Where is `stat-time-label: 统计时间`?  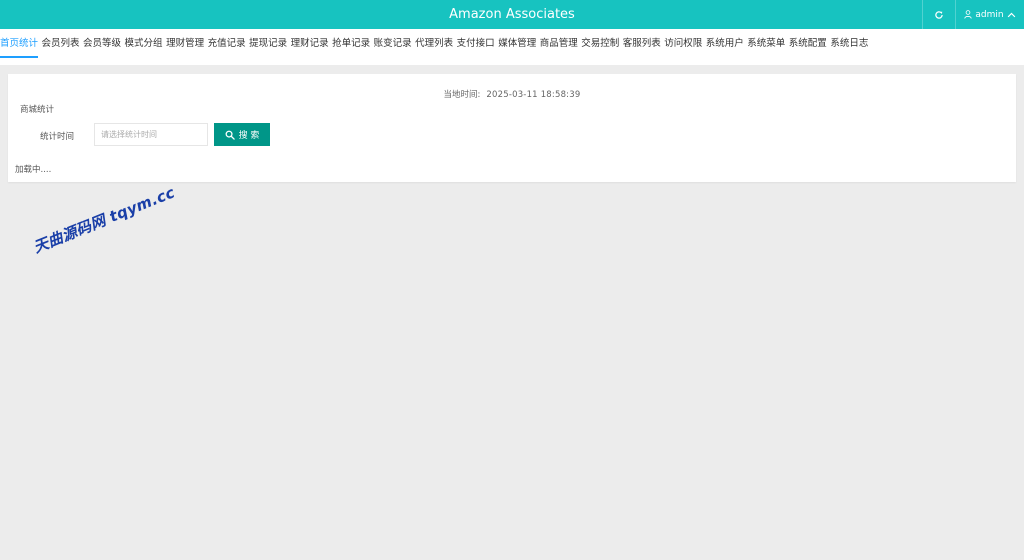
stat-time-label: 统计时间 is located at coordinates (57, 137).